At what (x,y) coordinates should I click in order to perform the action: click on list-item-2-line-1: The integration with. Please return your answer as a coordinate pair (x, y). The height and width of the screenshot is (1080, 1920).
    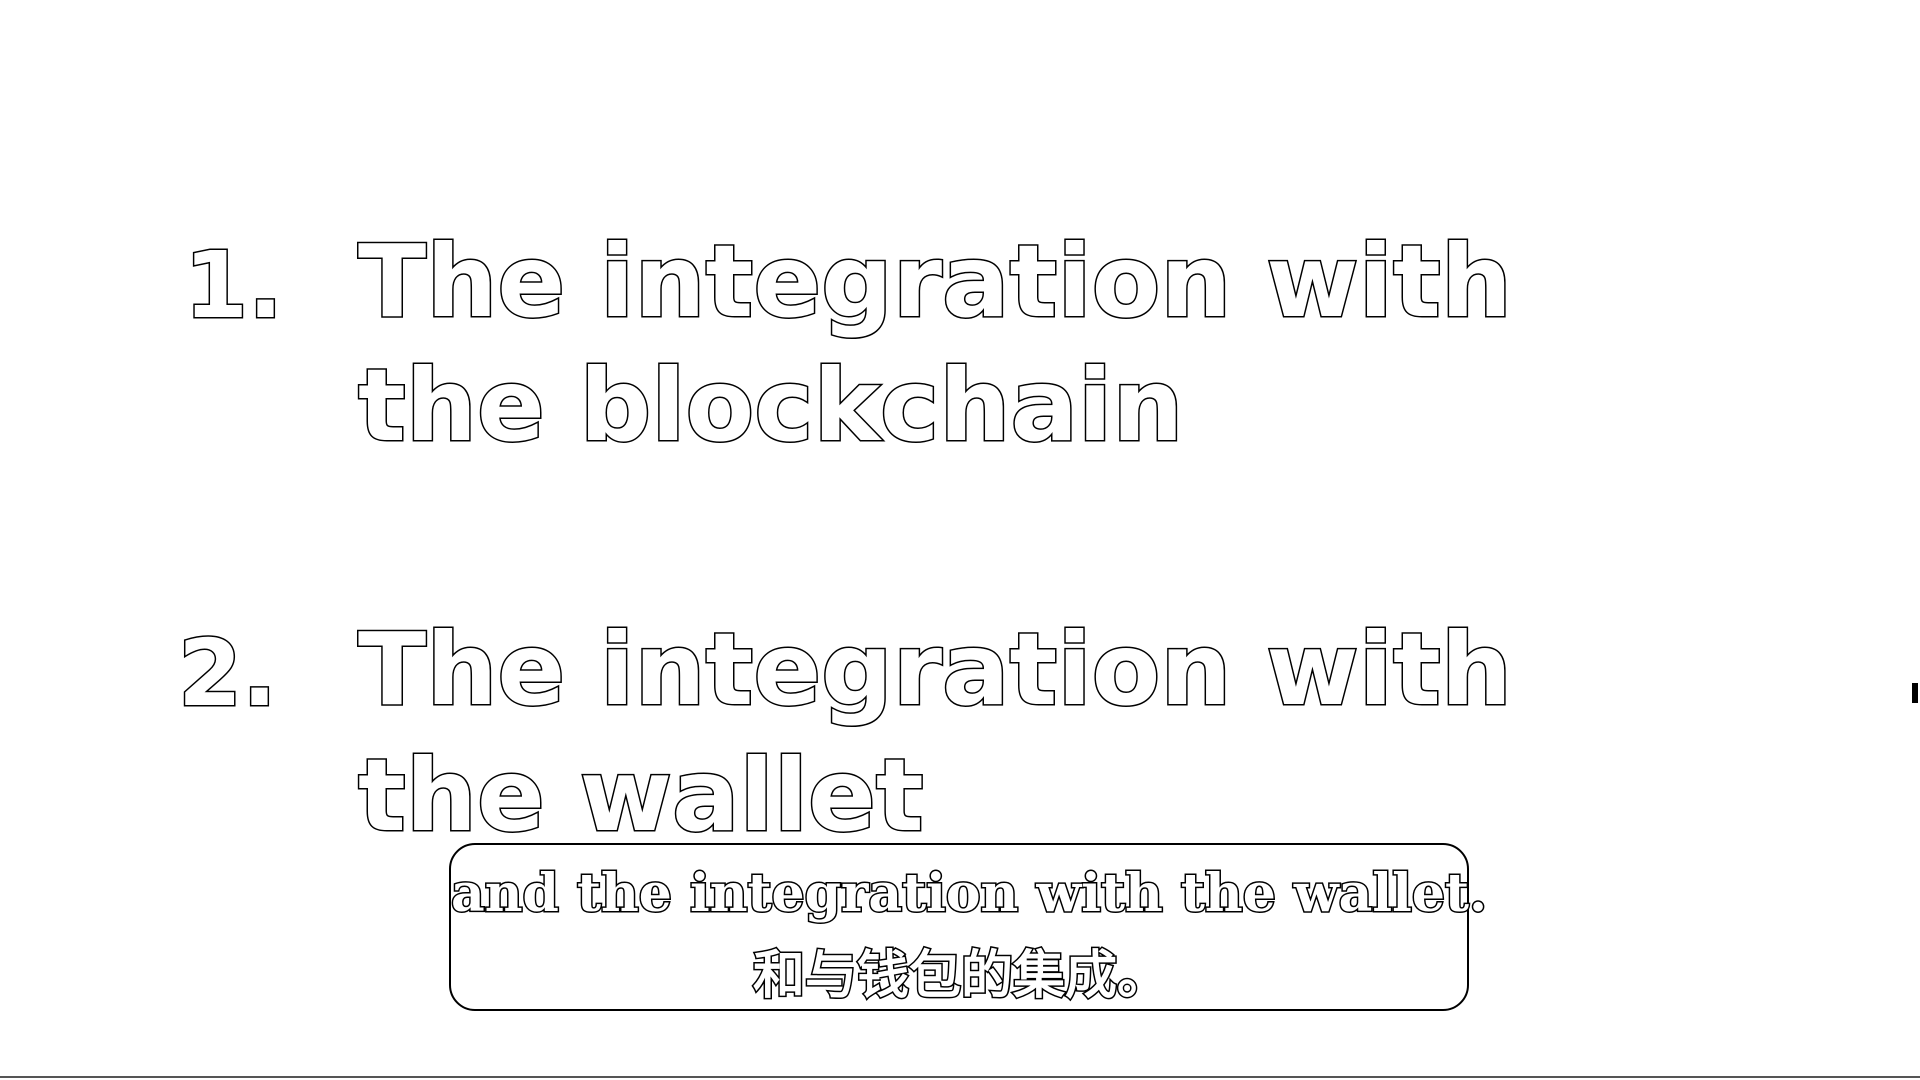
    Looking at the image, I should click on (935, 669).